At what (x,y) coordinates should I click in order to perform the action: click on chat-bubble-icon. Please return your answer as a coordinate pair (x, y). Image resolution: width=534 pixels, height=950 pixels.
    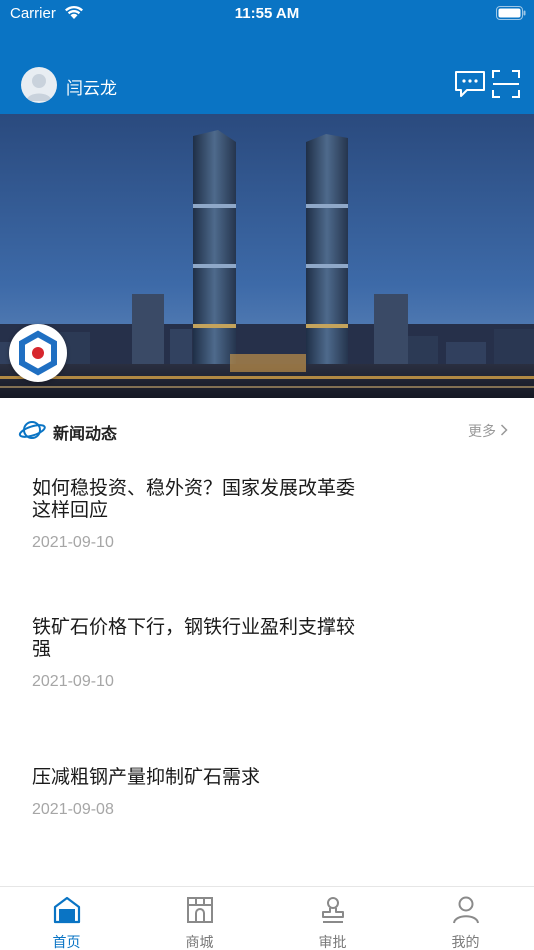
    Looking at the image, I should click on (470, 84).